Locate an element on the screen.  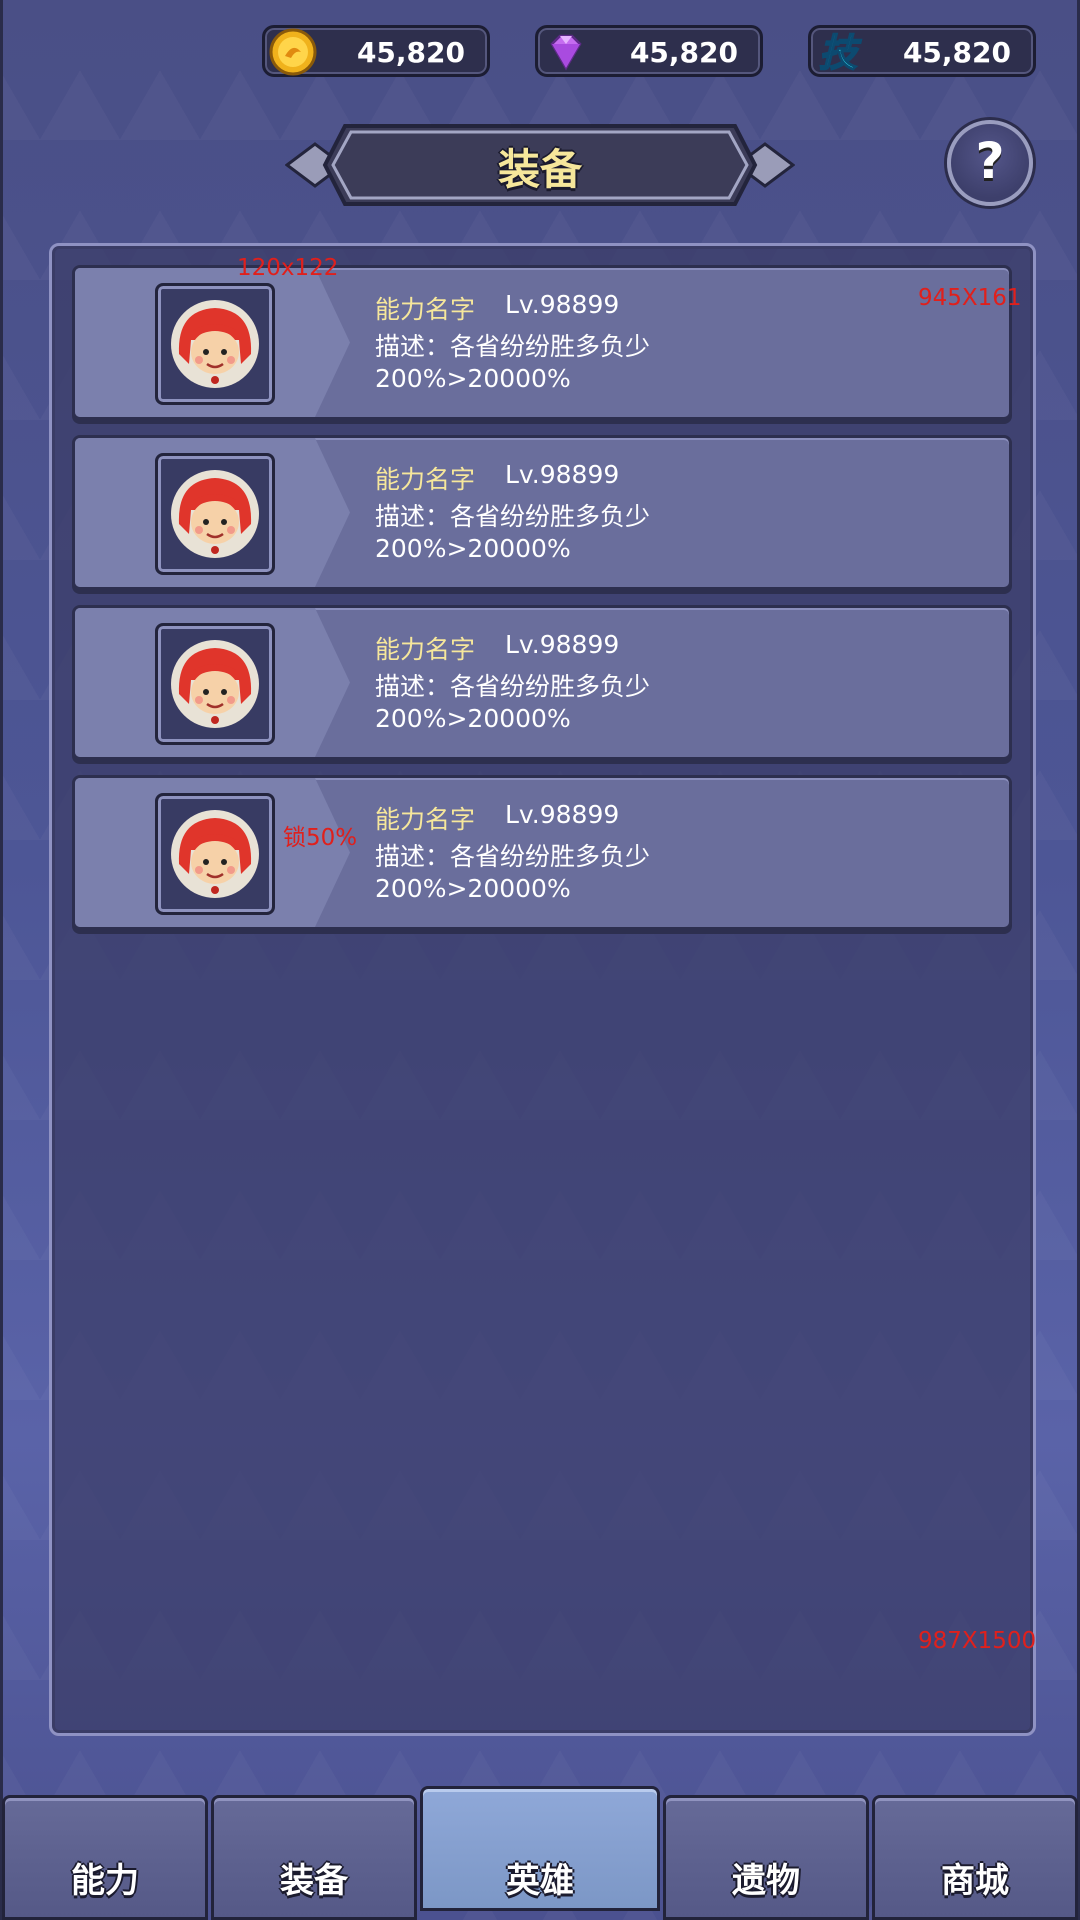
question-mark-icon: ? is located at coordinates (990, 161).